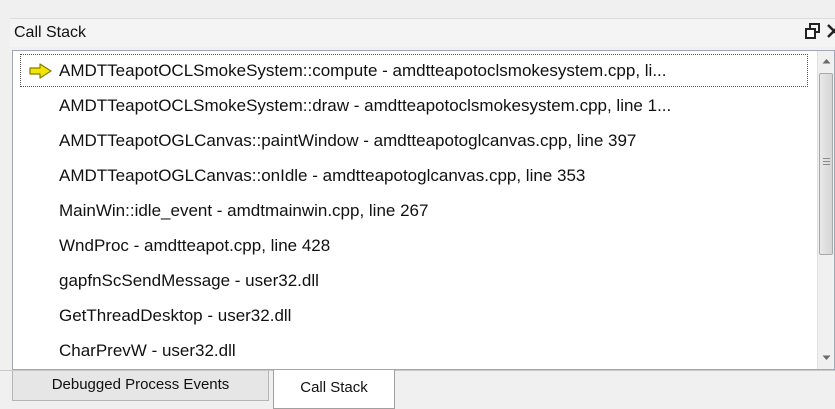  What do you see at coordinates (413, 350) in the screenshot?
I see `stack-frame-row: CharPrevW - user32.dll` at bounding box center [413, 350].